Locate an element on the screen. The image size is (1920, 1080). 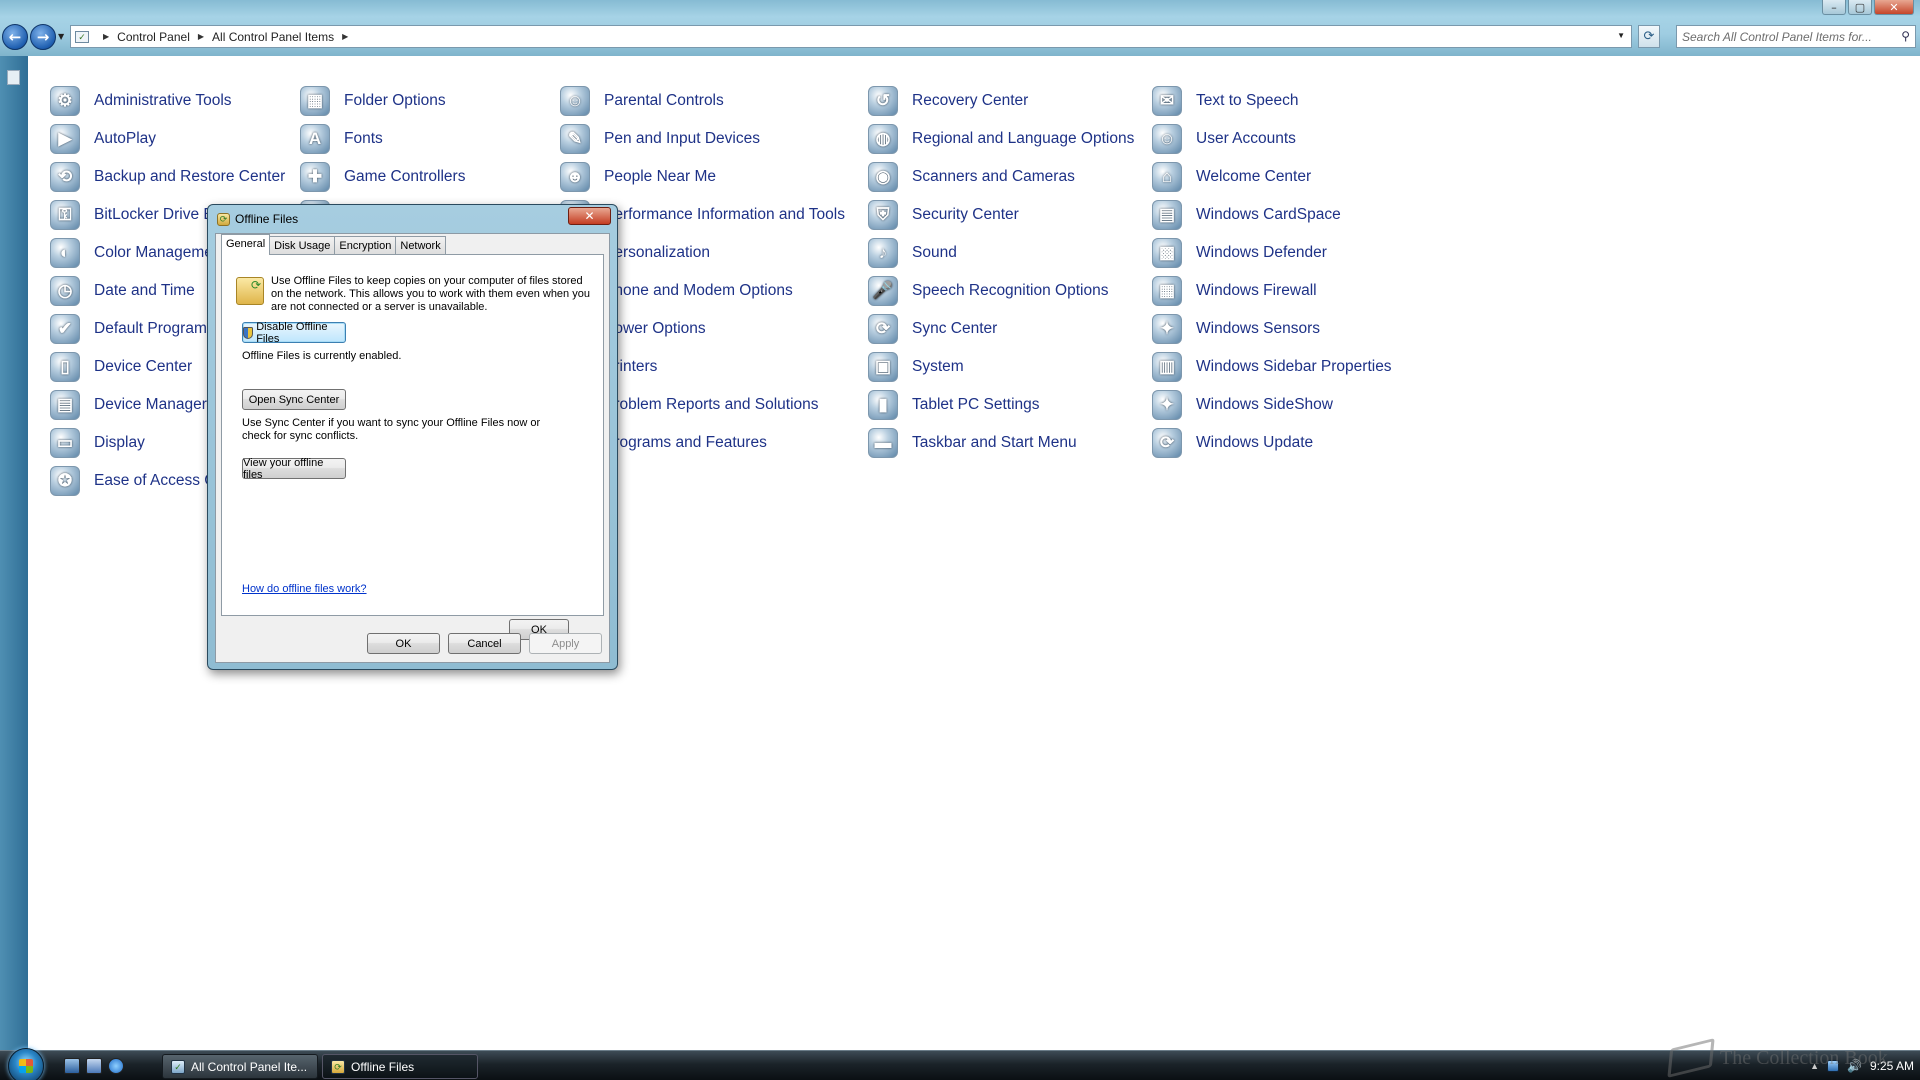
control-panel-item: ↺ Recovery Center is located at coordinates (1001, 101).